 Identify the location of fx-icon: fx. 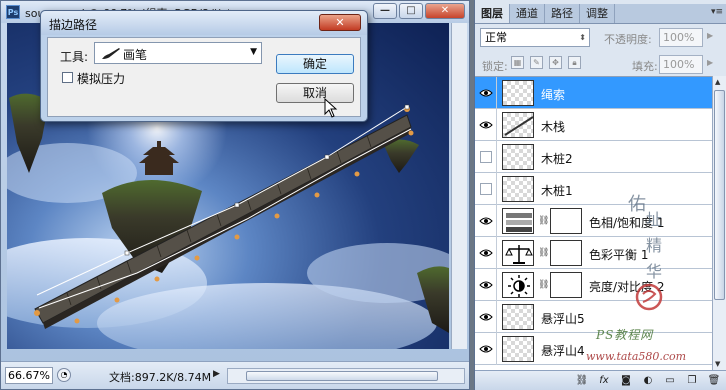
(604, 381).